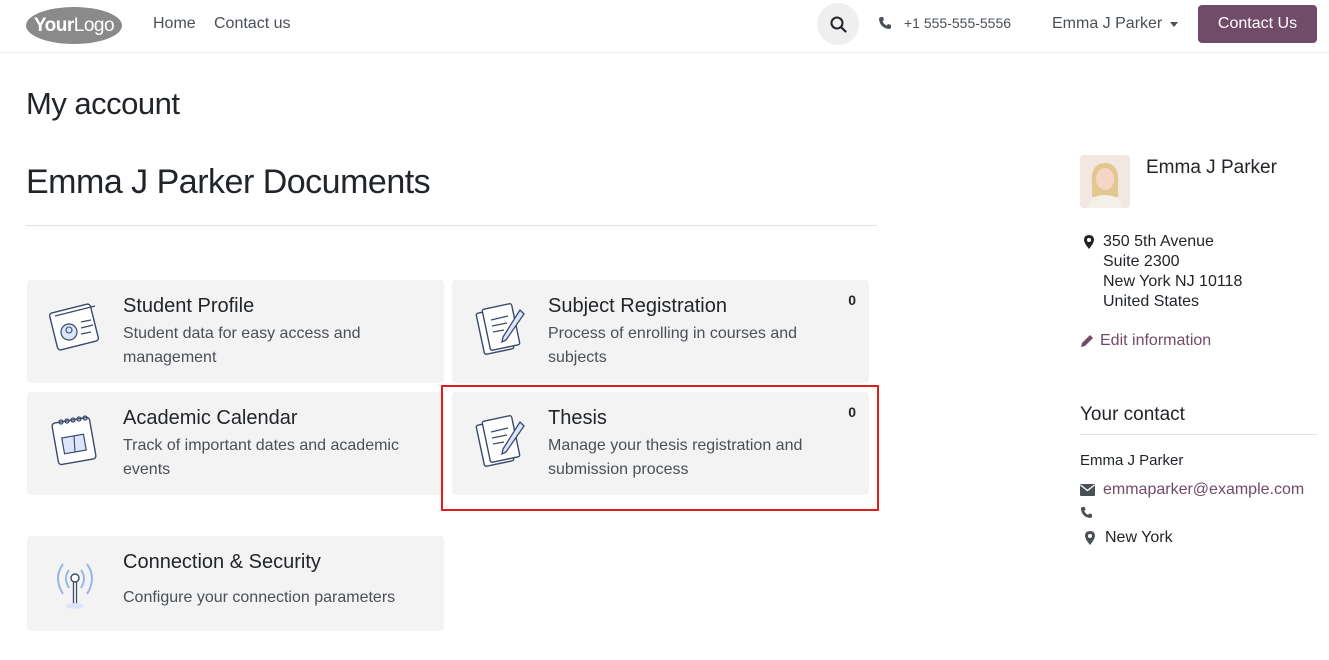 The image size is (1329, 660). What do you see at coordinates (1257, 24) in the screenshot?
I see `contact-us-button: Contact Us` at bounding box center [1257, 24].